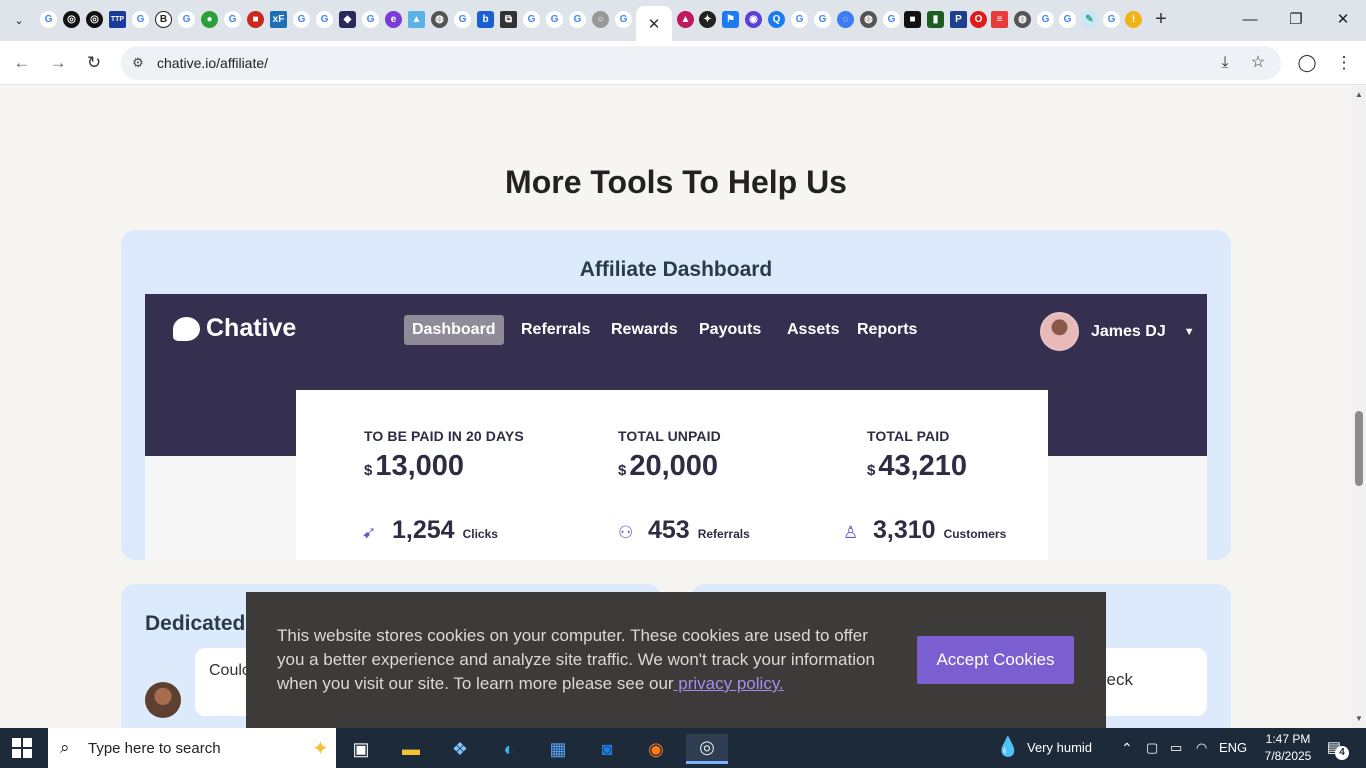 This screenshot has width=1366, height=768. I want to click on tab-image-icon: ▲, so click(416, 19).